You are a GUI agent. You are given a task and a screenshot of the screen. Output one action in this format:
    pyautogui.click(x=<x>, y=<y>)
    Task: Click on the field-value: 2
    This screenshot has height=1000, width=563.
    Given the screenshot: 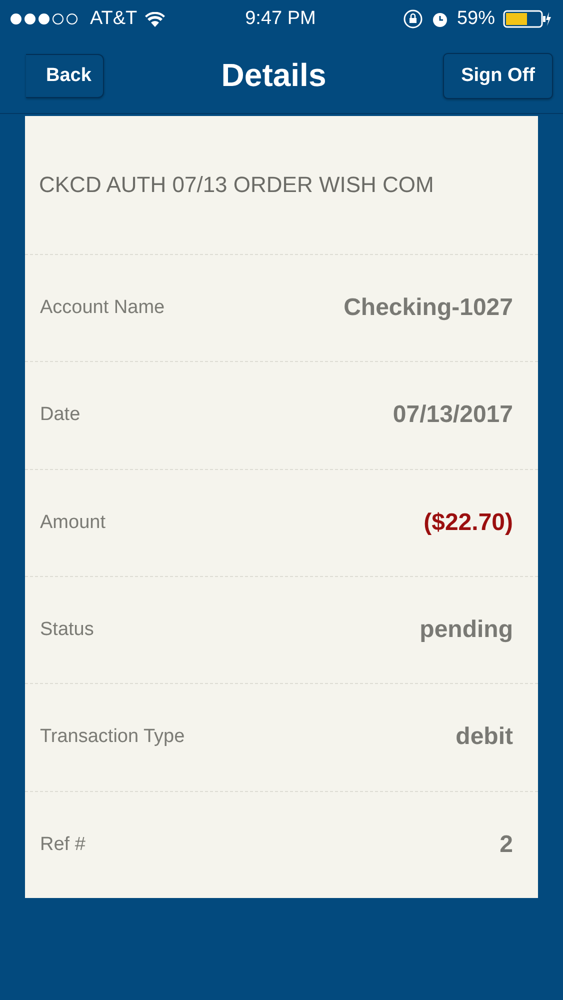 What is the action you would take?
    pyautogui.click(x=506, y=844)
    